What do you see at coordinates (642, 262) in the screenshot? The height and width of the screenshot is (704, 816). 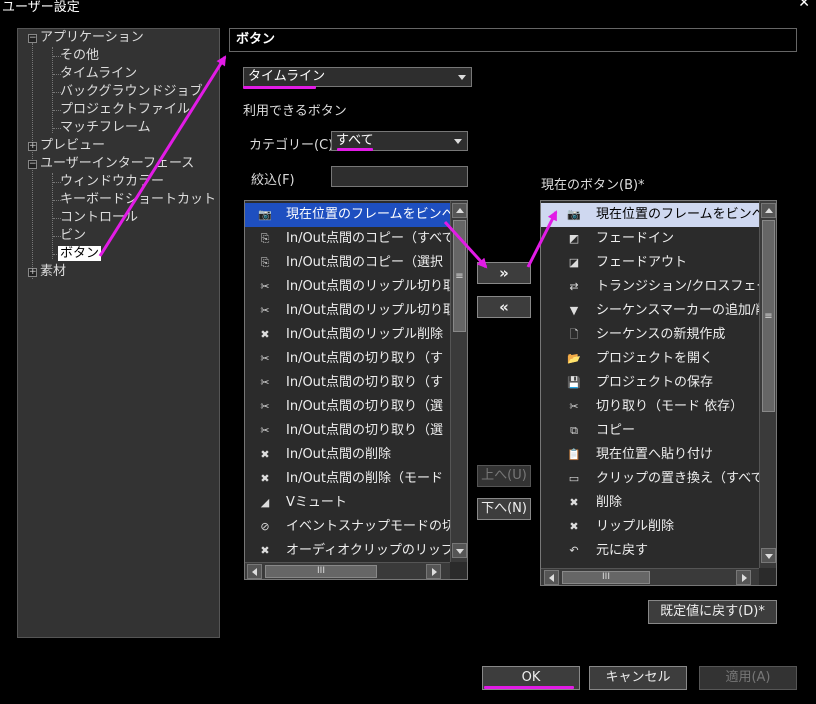 I see `list-item-label: フェードアウト` at bounding box center [642, 262].